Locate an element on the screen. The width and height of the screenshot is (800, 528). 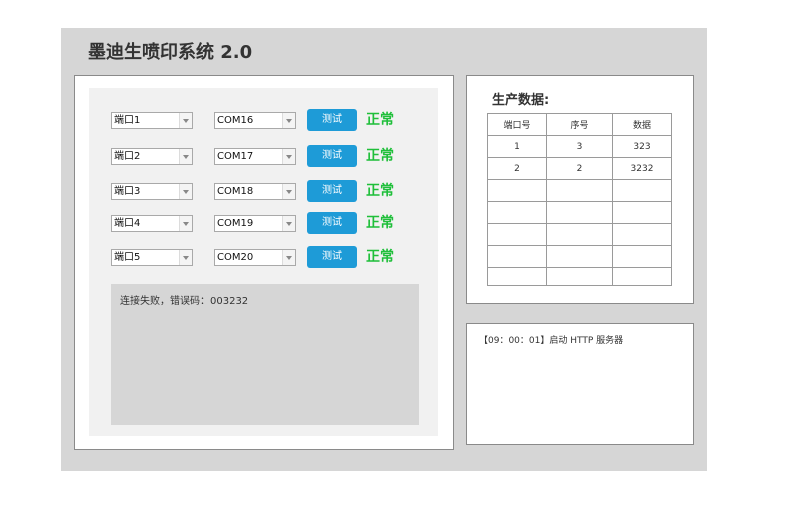
table-cell: 3 is located at coordinates (579, 146).